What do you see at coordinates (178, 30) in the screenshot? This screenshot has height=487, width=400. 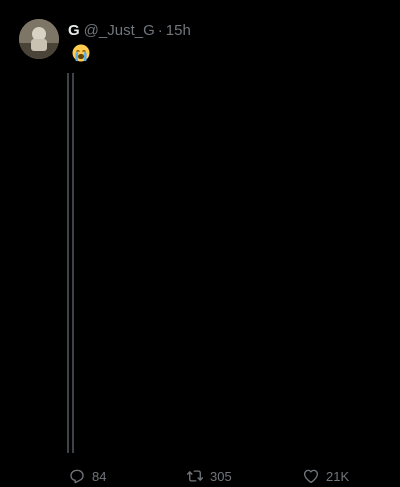 I see `tweet-timestamp: 15h` at bounding box center [178, 30].